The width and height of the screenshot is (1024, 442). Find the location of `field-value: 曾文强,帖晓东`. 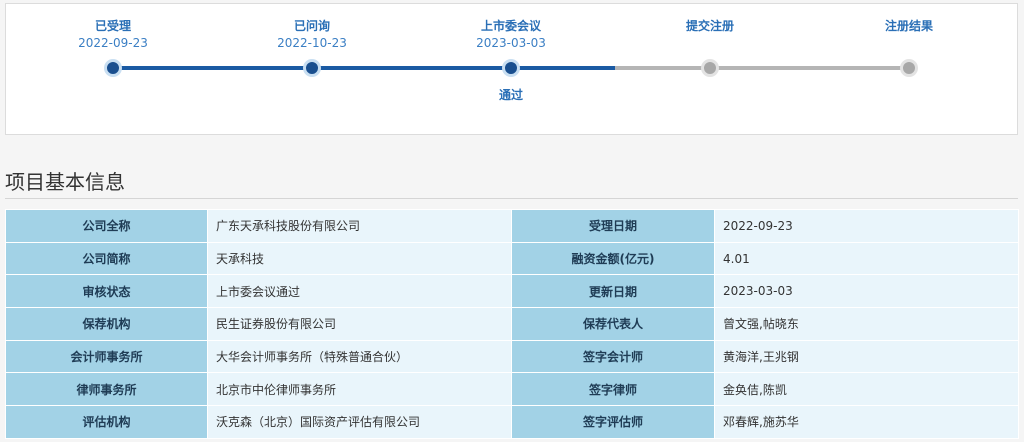

field-value: 曾文强,帖晓东 is located at coordinates (866, 324).